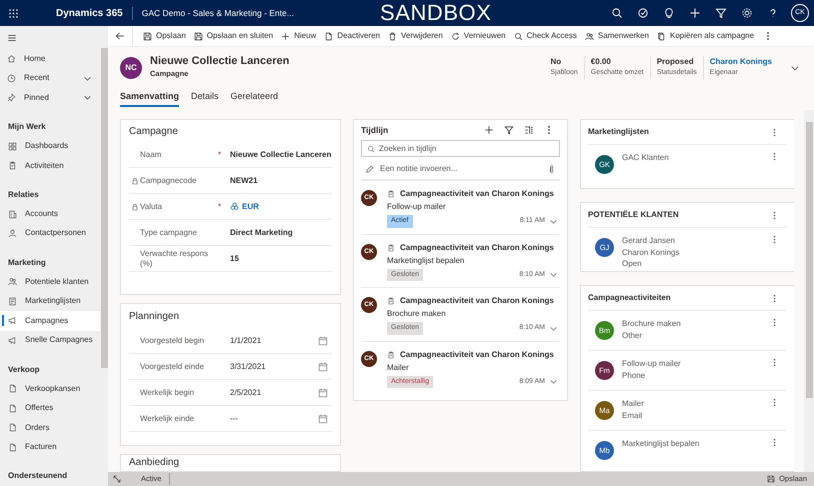  I want to click on sidebar-group-title: Ondersteunend, so click(37, 476).